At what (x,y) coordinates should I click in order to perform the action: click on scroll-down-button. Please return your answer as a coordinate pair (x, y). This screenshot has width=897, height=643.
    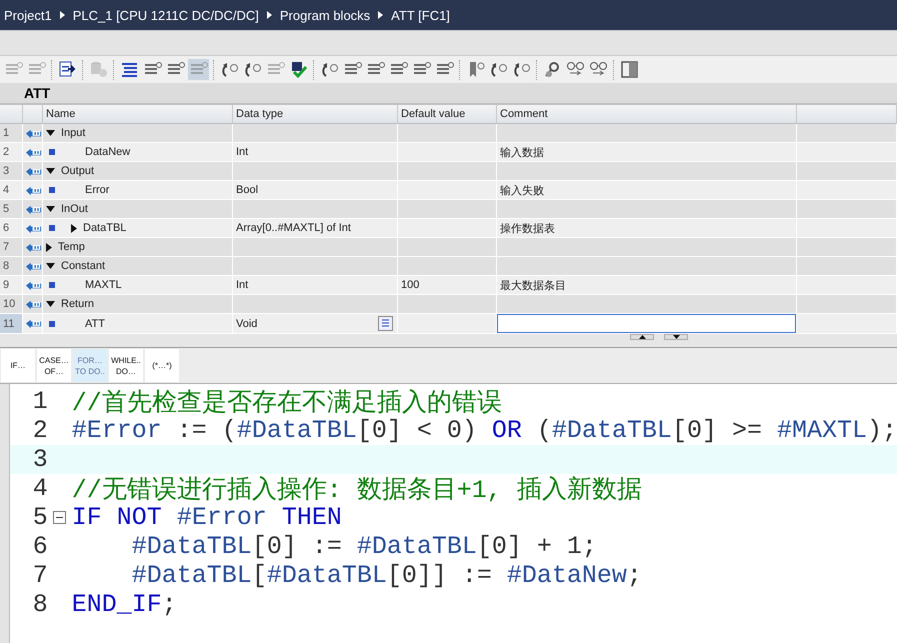
    Looking at the image, I should click on (676, 337).